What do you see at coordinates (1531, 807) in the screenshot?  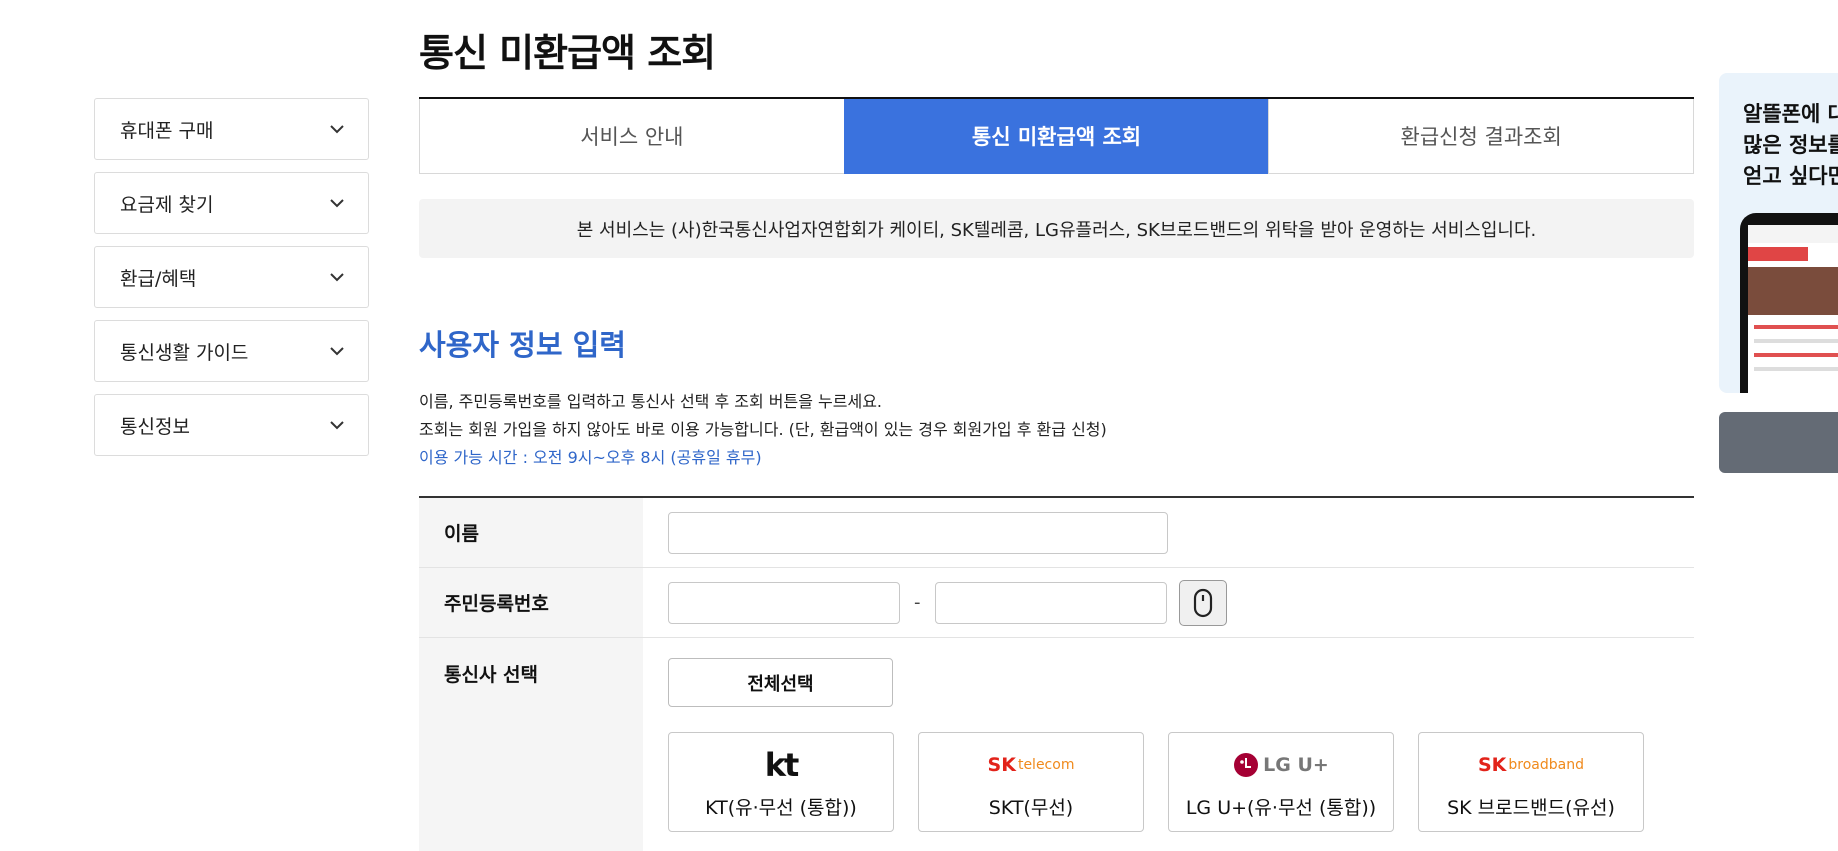 I see `carrier-name: SK 브로드밴드(유선)` at bounding box center [1531, 807].